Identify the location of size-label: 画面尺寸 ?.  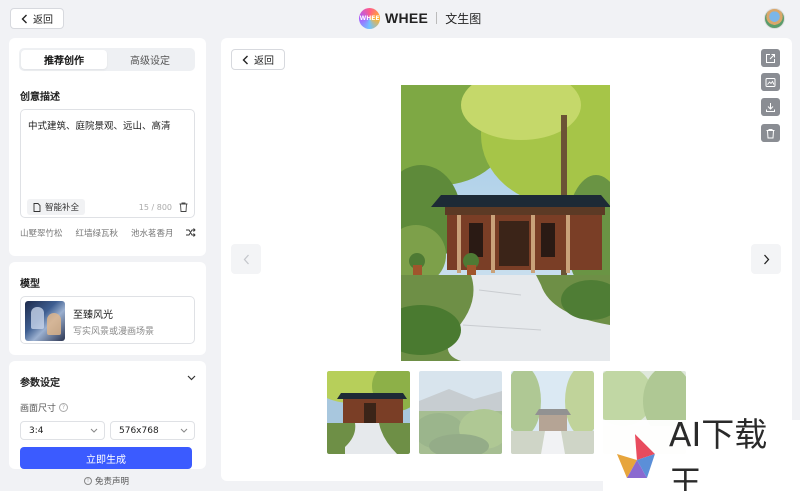
(44, 407).